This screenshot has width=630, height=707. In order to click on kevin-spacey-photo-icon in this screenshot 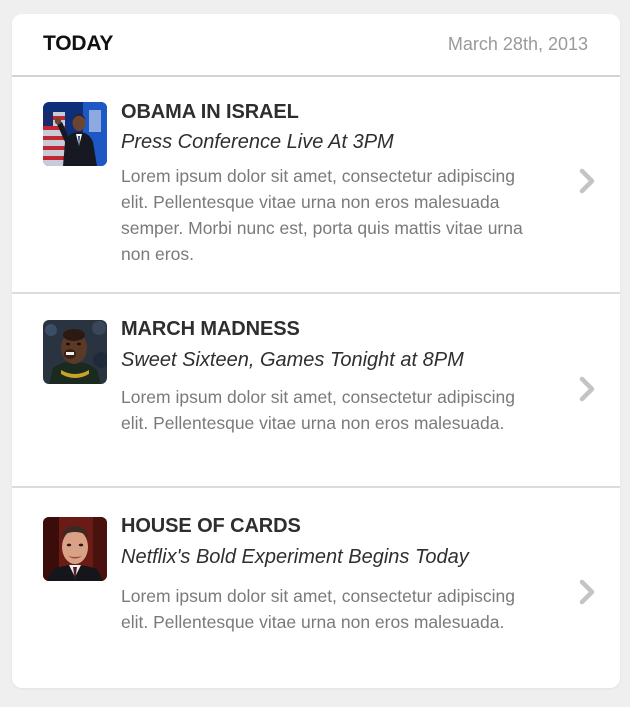, I will do `click(75, 549)`.